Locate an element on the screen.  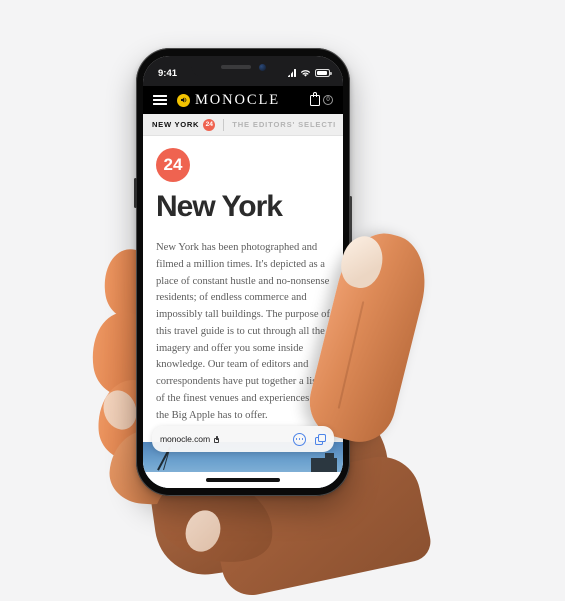
hamburger-menu-icon is located at coordinates (160, 100).